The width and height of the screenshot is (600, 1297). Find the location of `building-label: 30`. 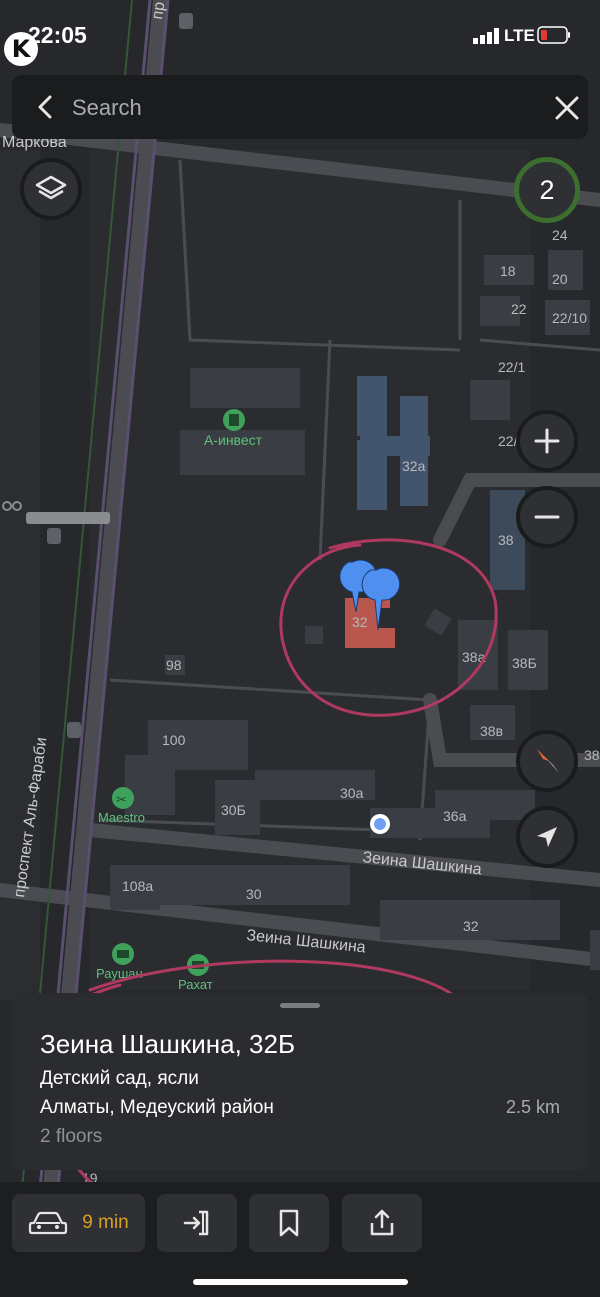

building-label: 30 is located at coordinates (254, 894).